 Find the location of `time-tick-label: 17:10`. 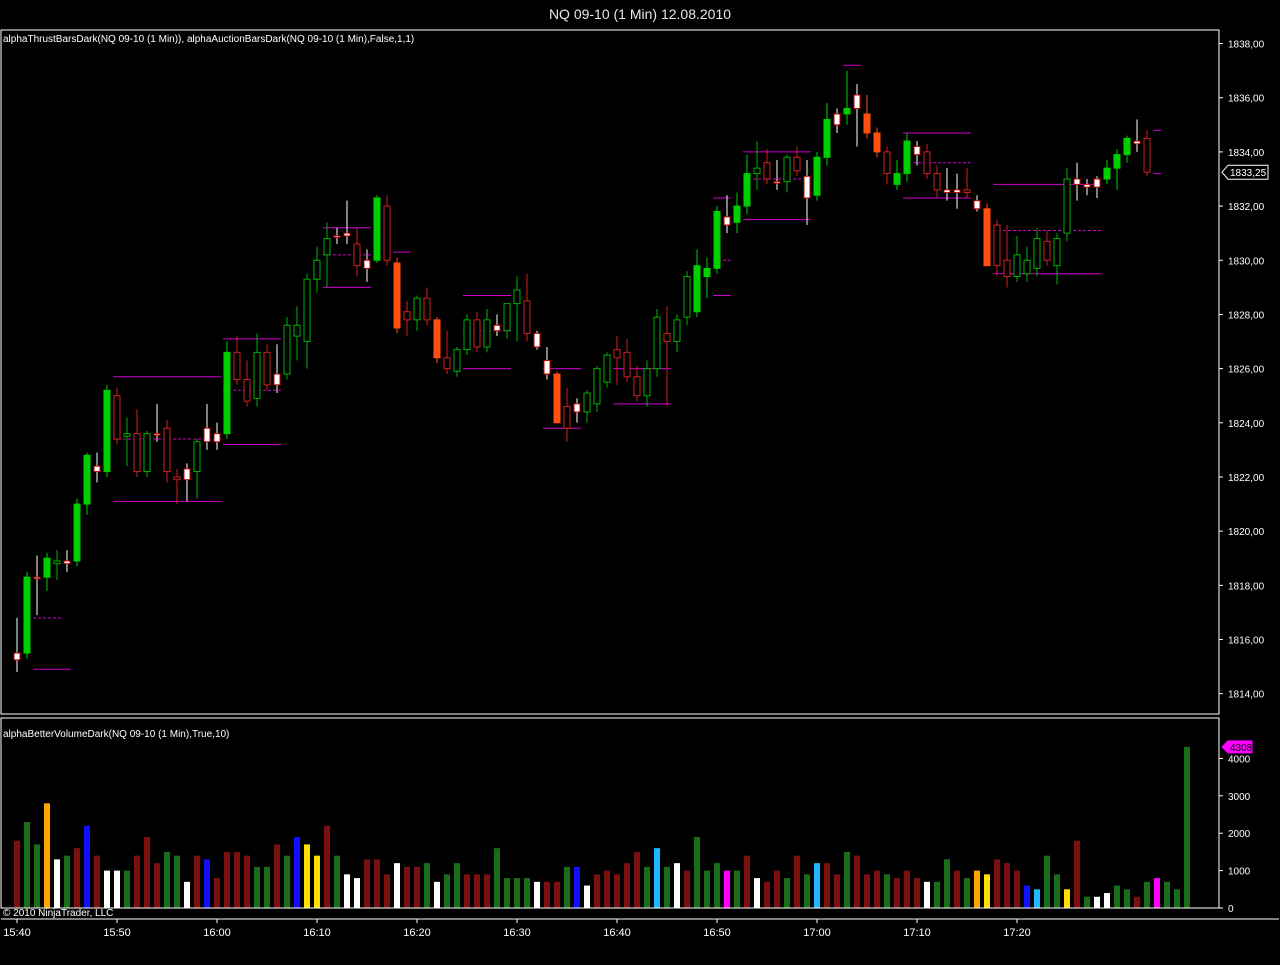

time-tick-label: 17:10 is located at coordinates (917, 933).